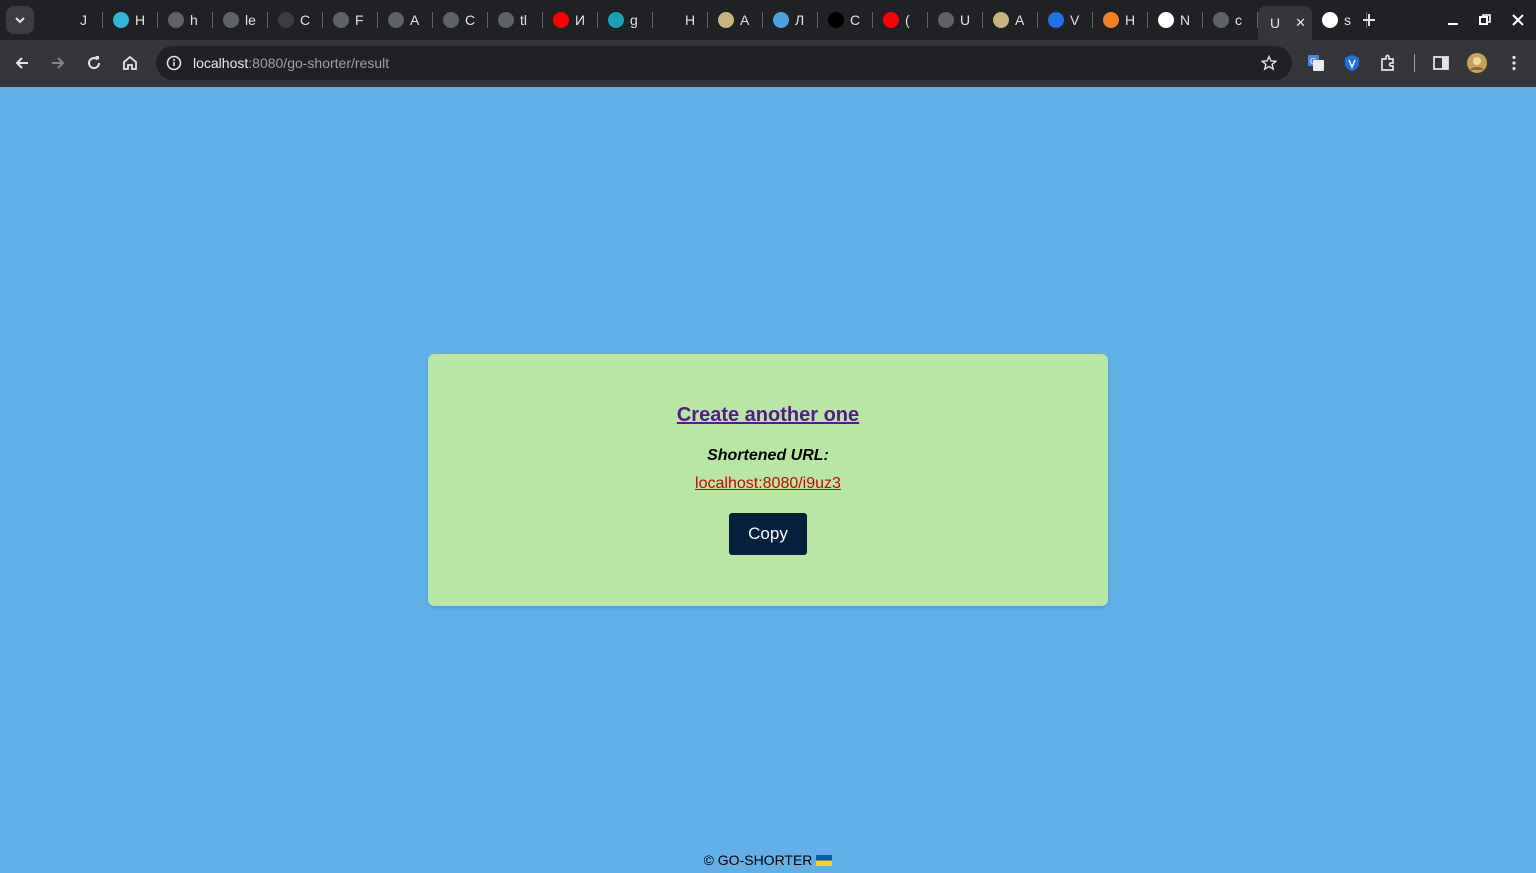 This screenshot has width=1536, height=873. I want to click on tab: V, so click(1065, 20).